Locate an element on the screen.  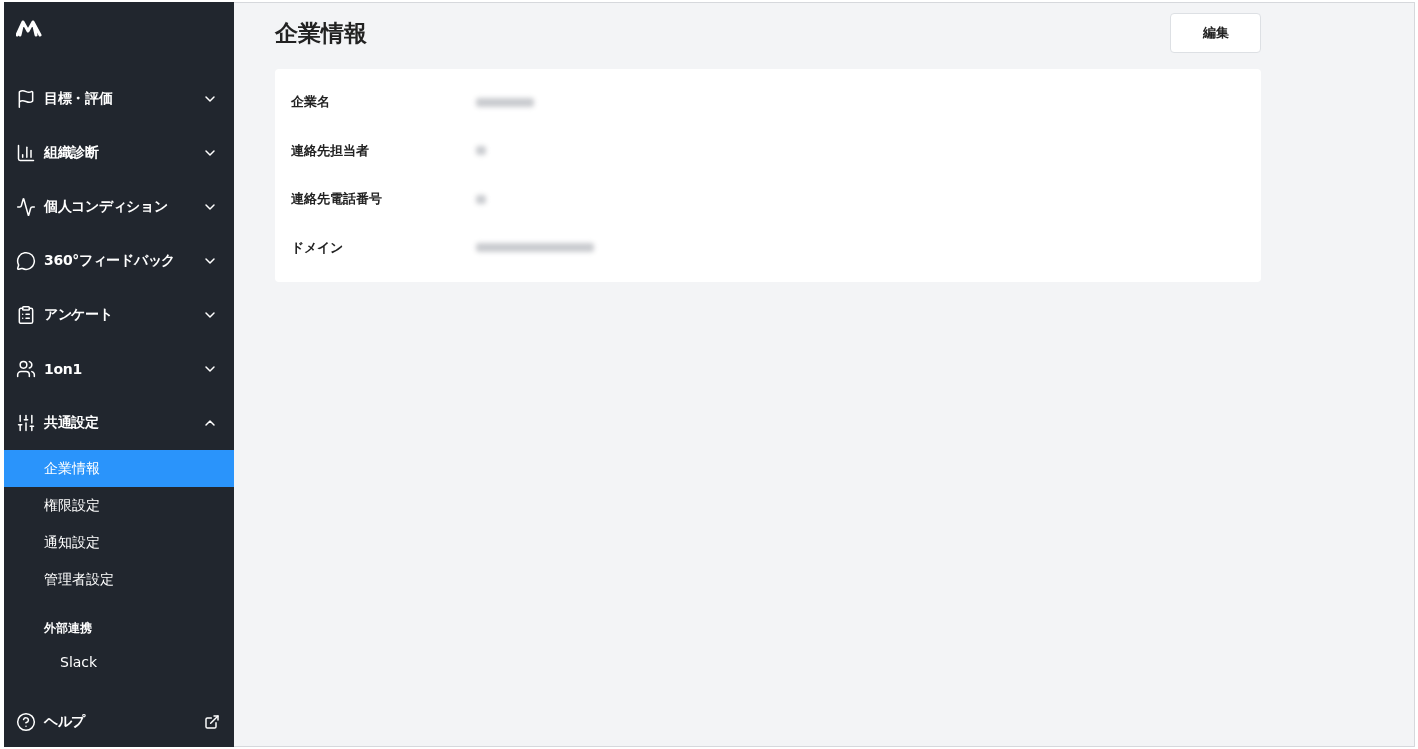
edit-button: 編集 is located at coordinates (1215, 33).